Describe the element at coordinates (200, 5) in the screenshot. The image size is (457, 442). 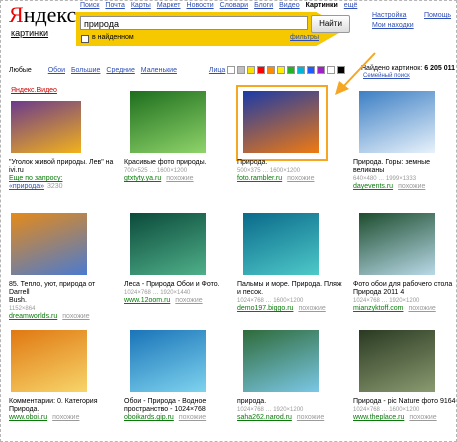
I see `nav-item: Новости` at that location.